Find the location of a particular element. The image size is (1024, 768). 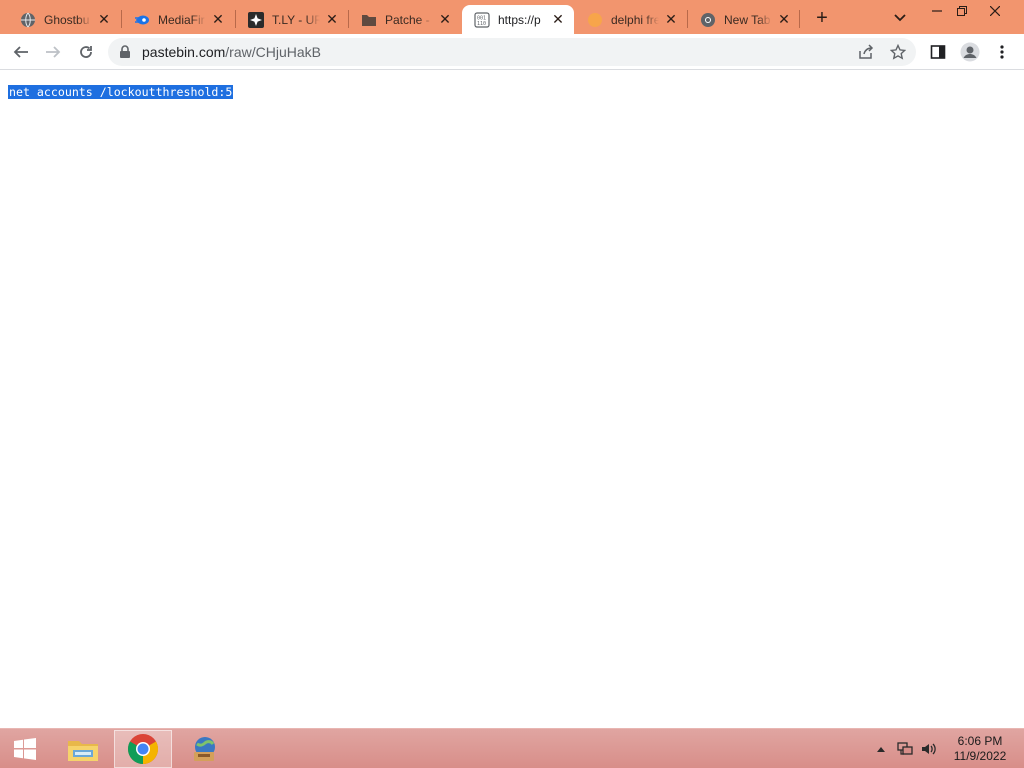

folder-icon is located at coordinates (369, 20).